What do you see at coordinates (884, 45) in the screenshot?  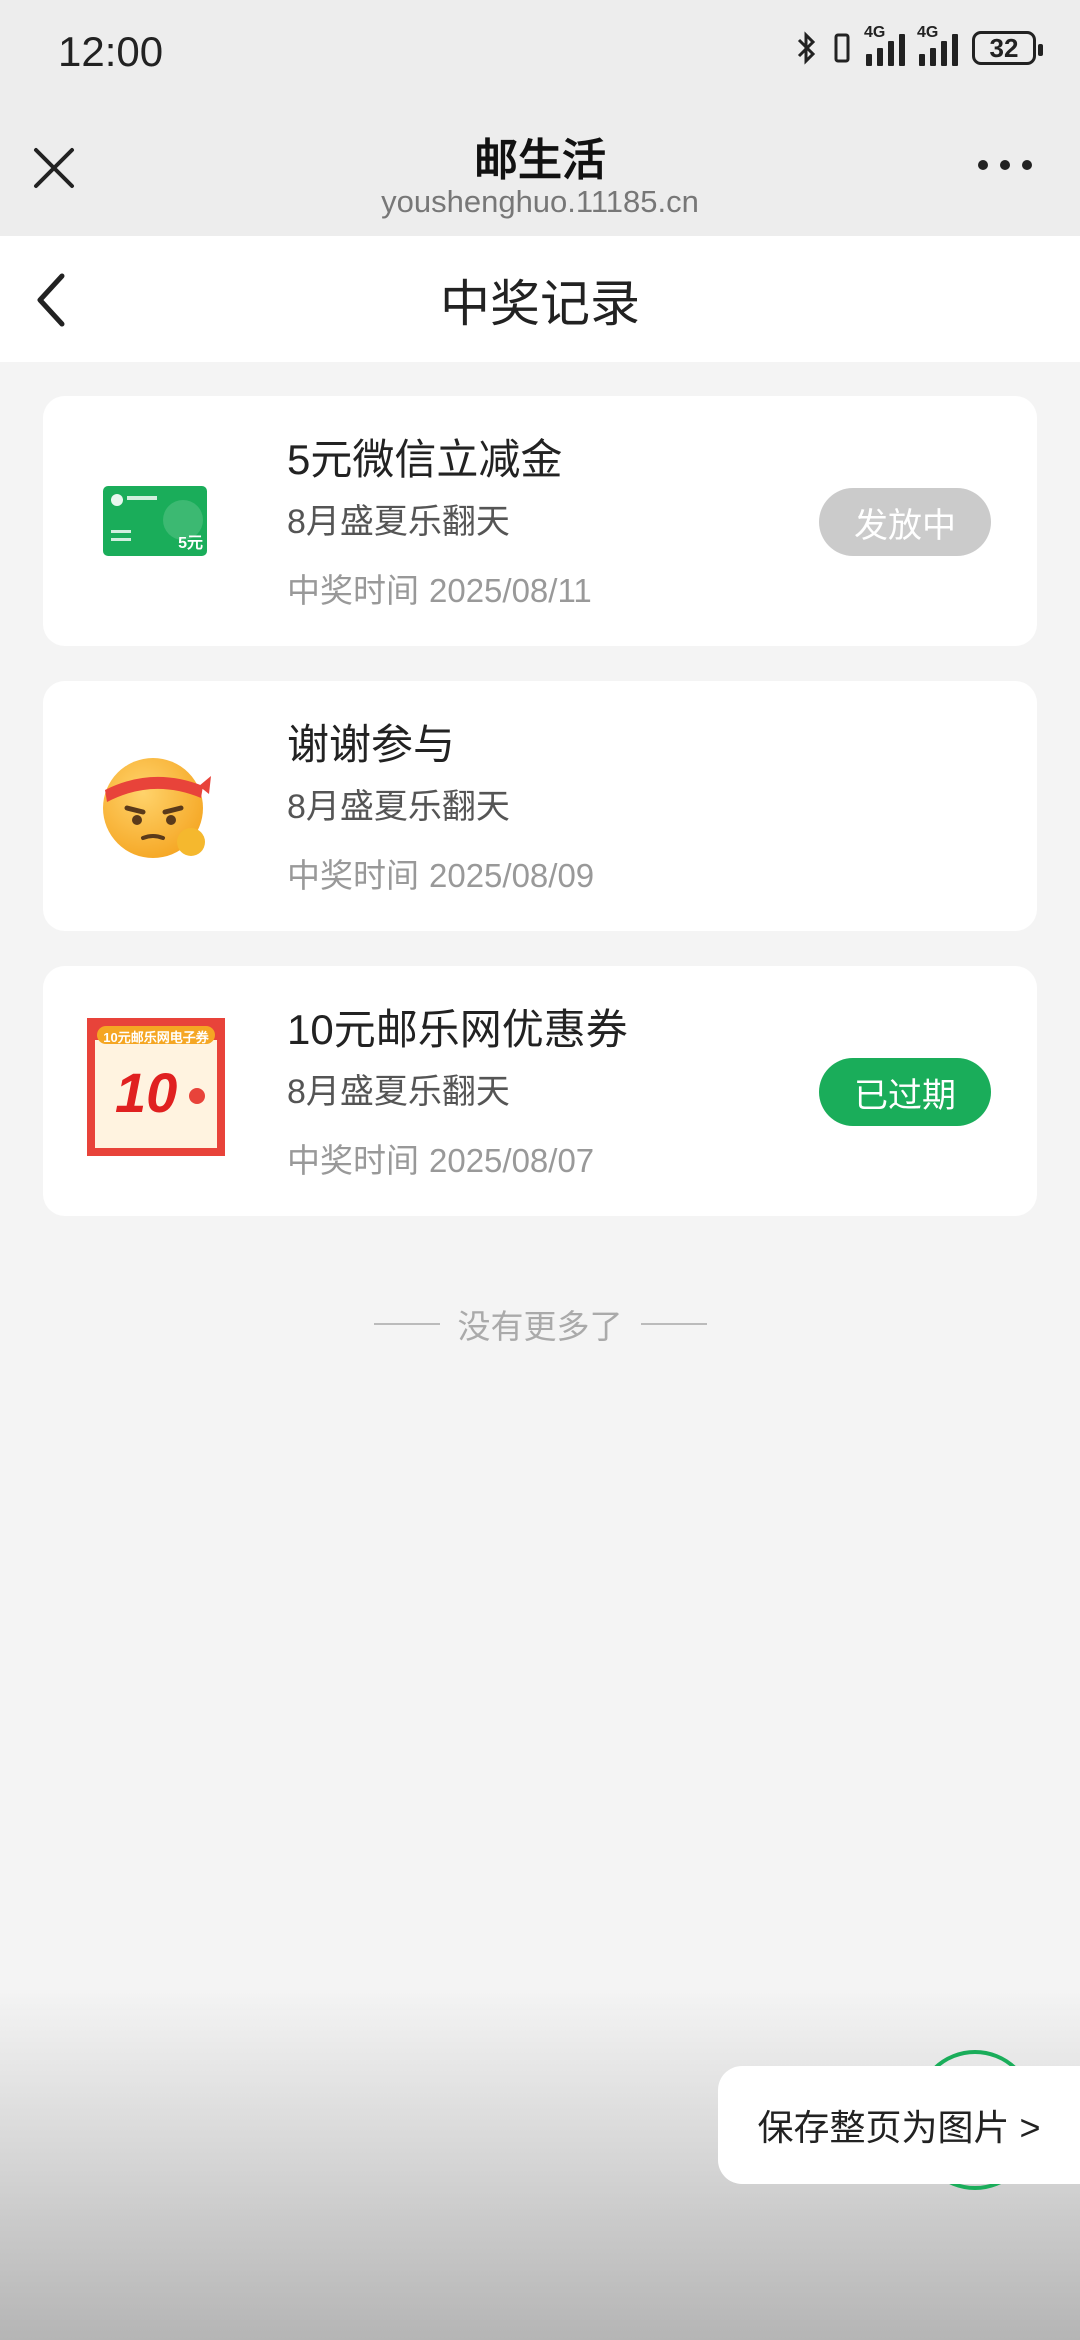 I see `signal-icon-sim1: 4G` at bounding box center [884, 45].